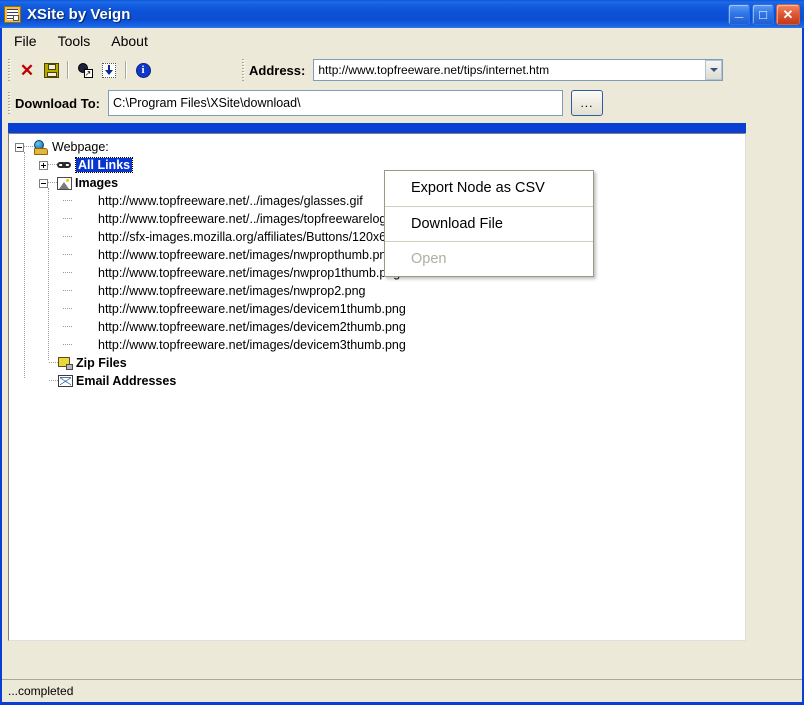  I want to click on close-icon: ✕, so click(788, 14).